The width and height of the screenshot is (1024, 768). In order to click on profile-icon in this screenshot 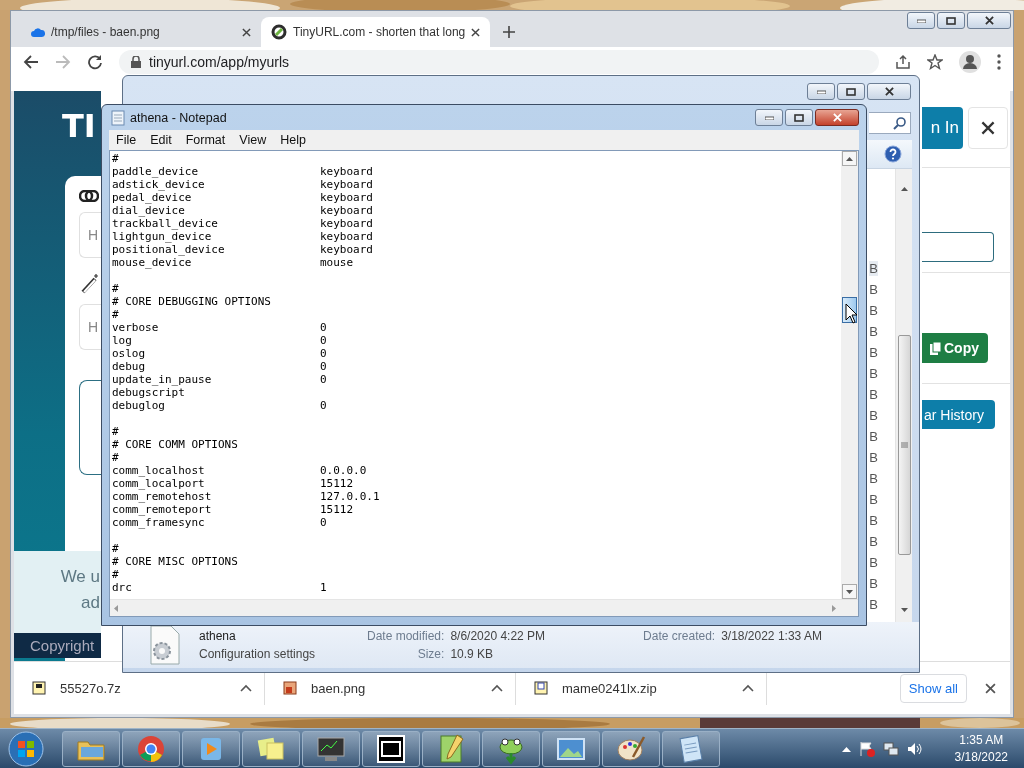, I will do `click(970, 62)`.